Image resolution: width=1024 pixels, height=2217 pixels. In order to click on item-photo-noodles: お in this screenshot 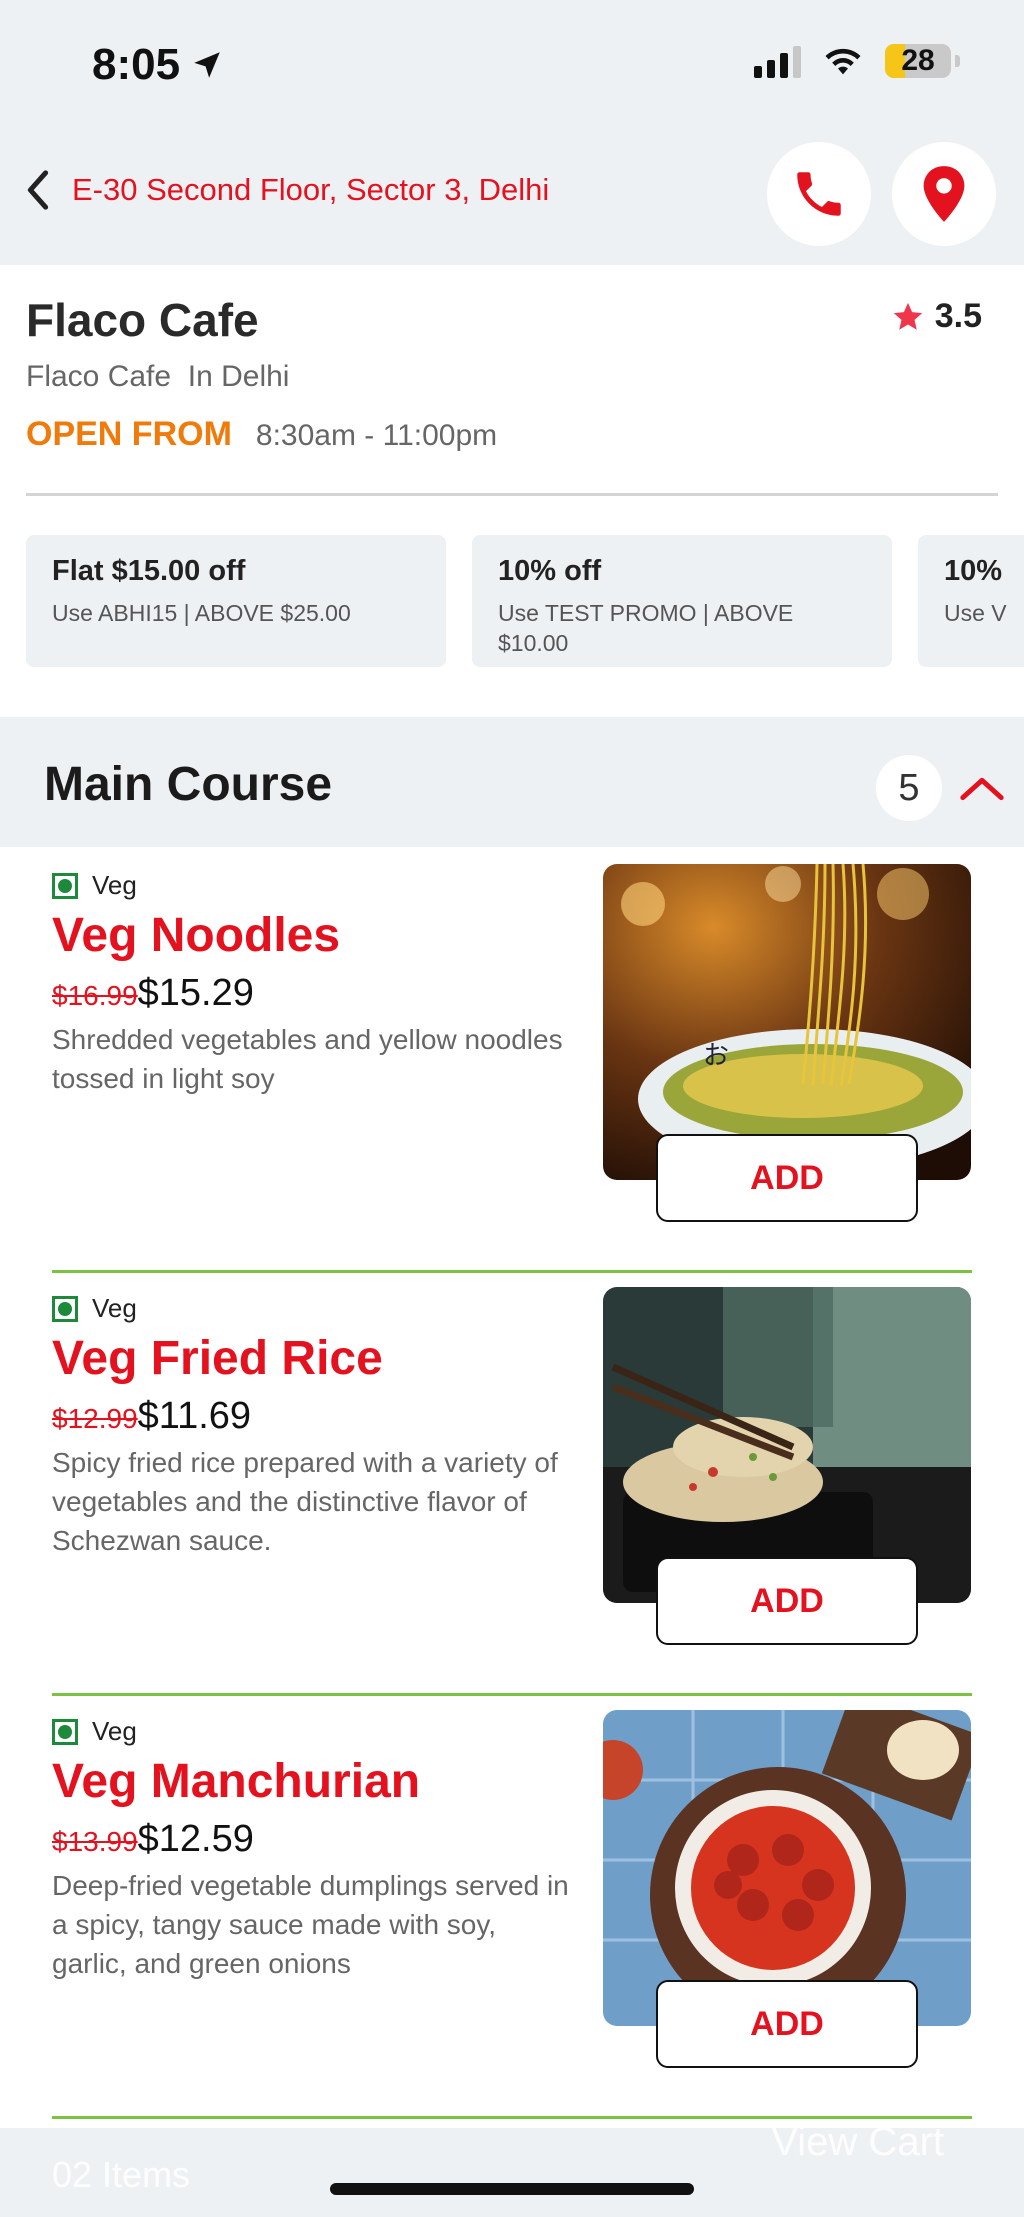, I will do `click(787, 1022)`.